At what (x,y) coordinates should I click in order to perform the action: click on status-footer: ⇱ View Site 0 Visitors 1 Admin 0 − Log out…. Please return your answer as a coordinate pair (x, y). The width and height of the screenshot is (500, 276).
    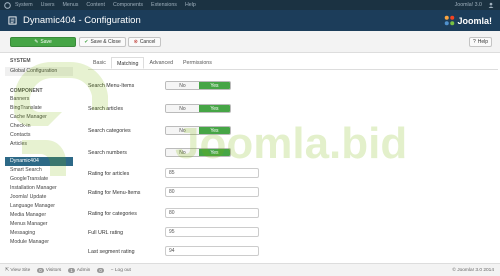
    Looking at the image, I should click on (250, 269).